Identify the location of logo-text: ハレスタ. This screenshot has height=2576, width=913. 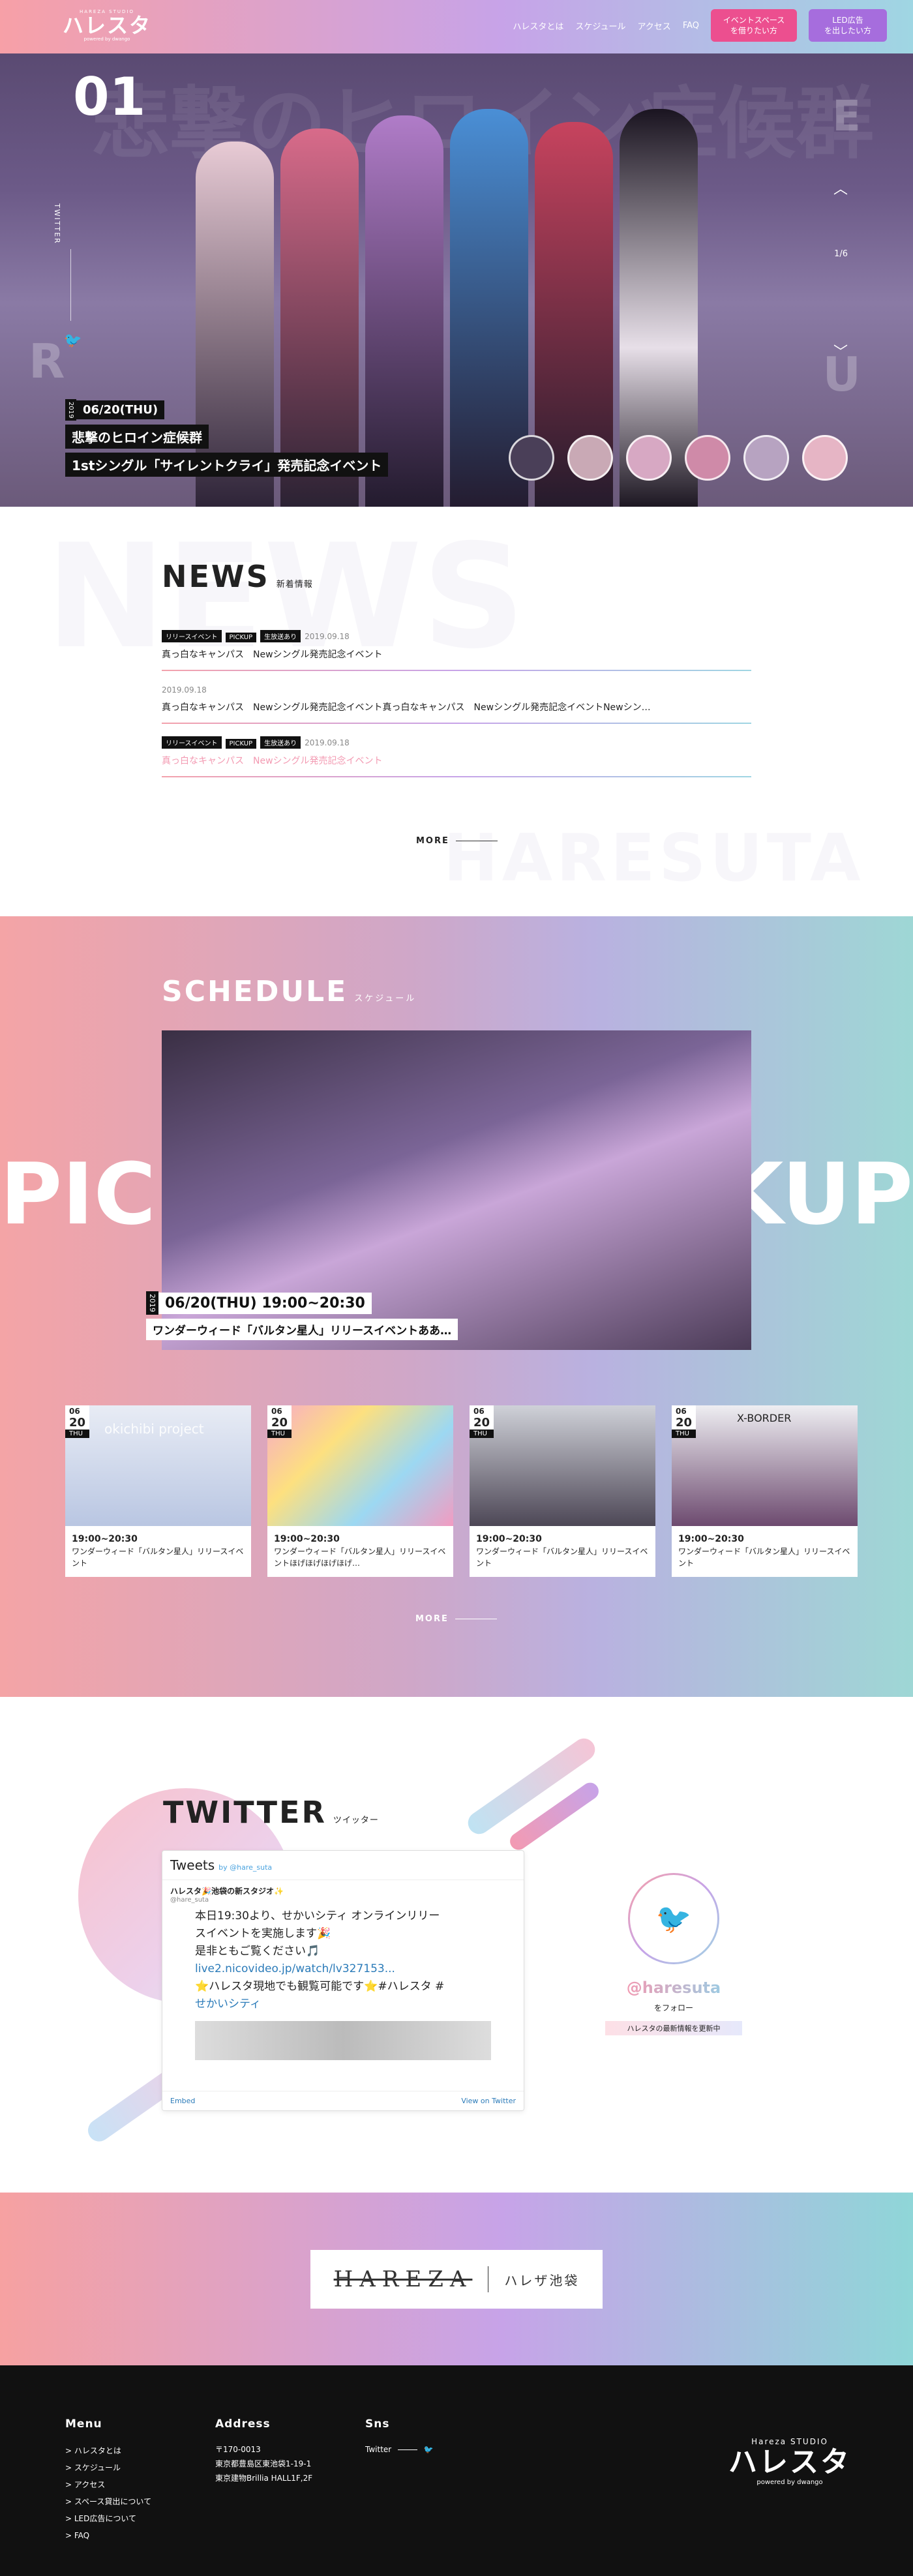
(107, 25).